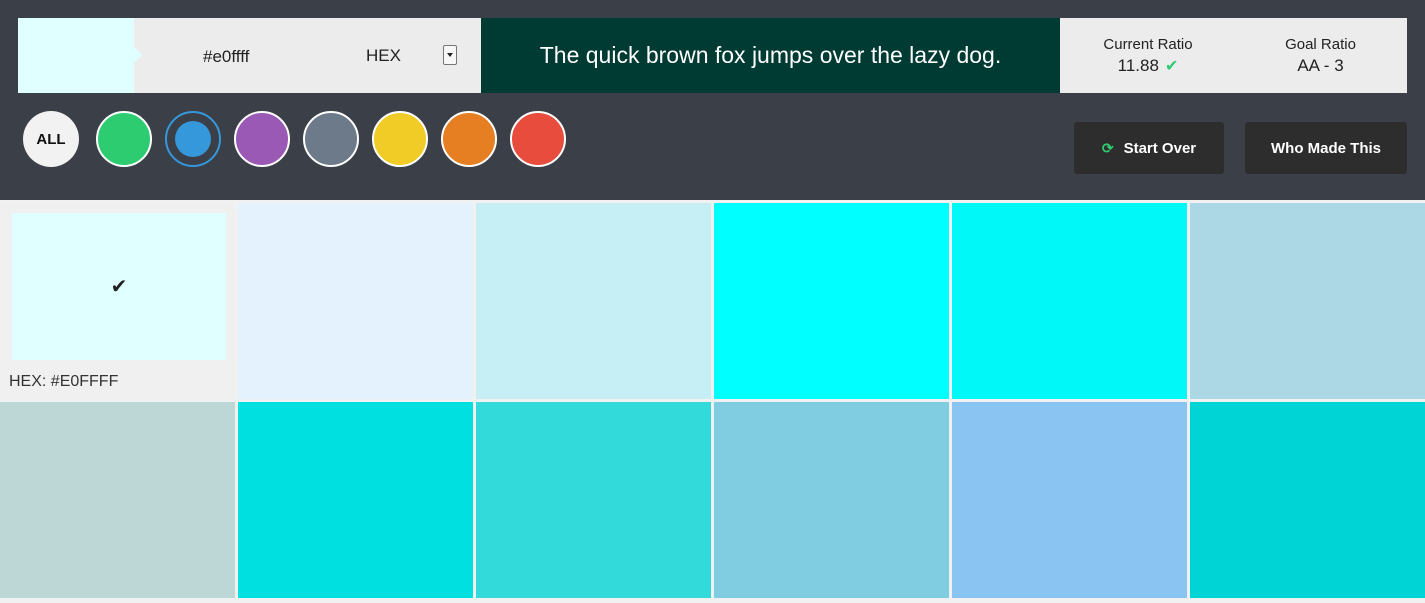 Image resolution: width=1425 pixels, height=603 pixels. What do you see at coordinates (1148, 44) in the screenshot?
I see `current-ratio-label: Current Ratio` at bounding box center [1148, 44].